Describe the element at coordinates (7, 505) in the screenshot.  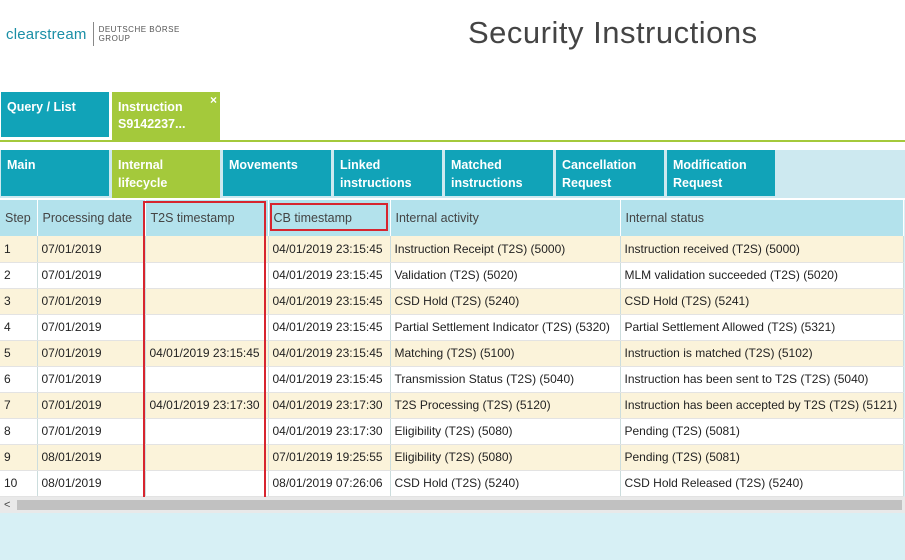
I see `scroll-left-icon: <` at that location.